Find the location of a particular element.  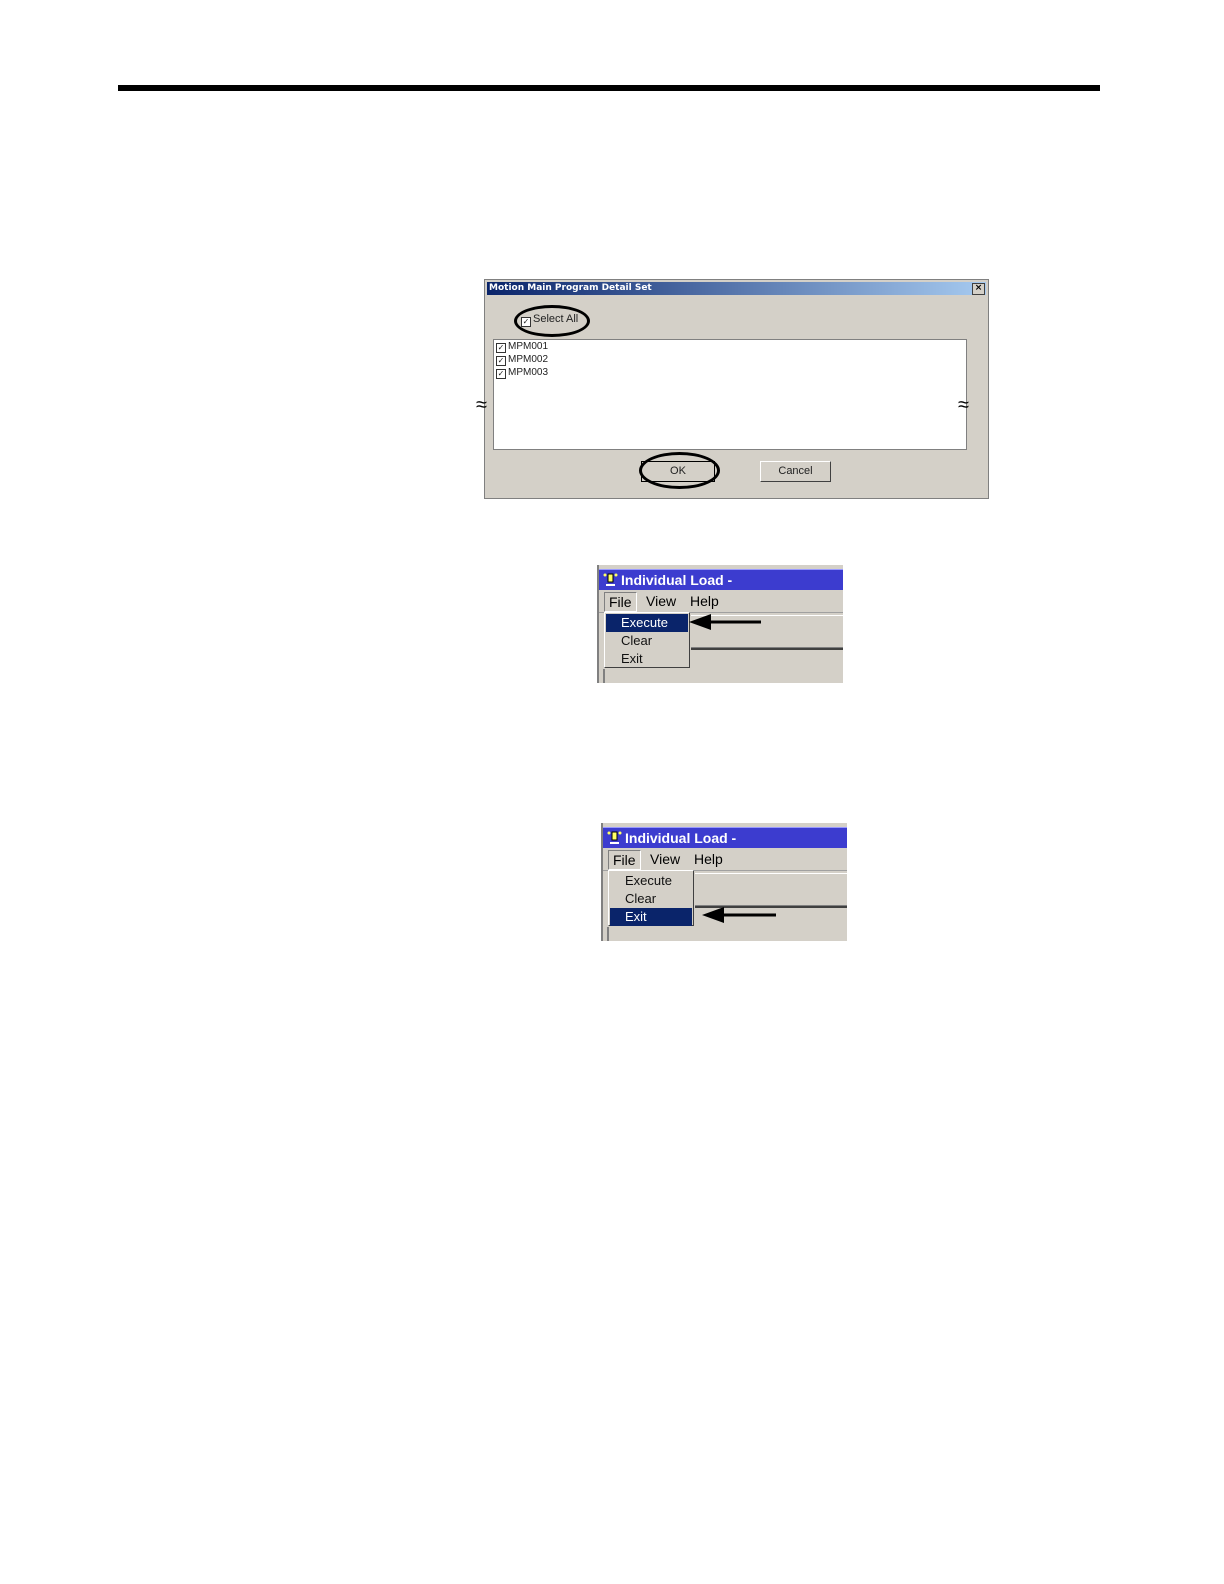

list-item: ✓ MPM002 is located at coordinates (730, 359).